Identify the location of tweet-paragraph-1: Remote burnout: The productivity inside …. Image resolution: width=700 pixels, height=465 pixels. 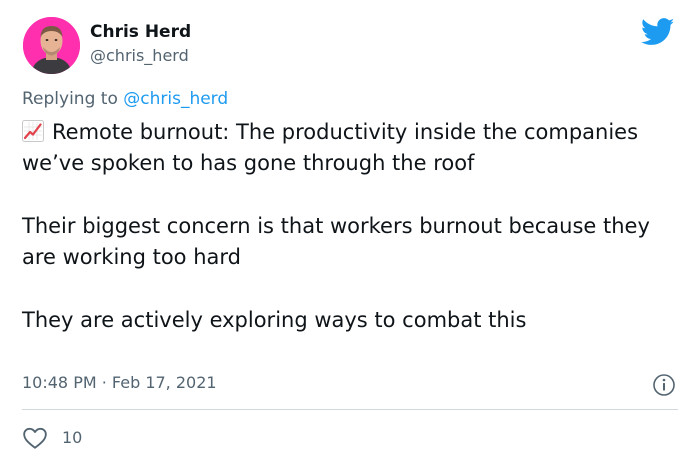
(347, 148).